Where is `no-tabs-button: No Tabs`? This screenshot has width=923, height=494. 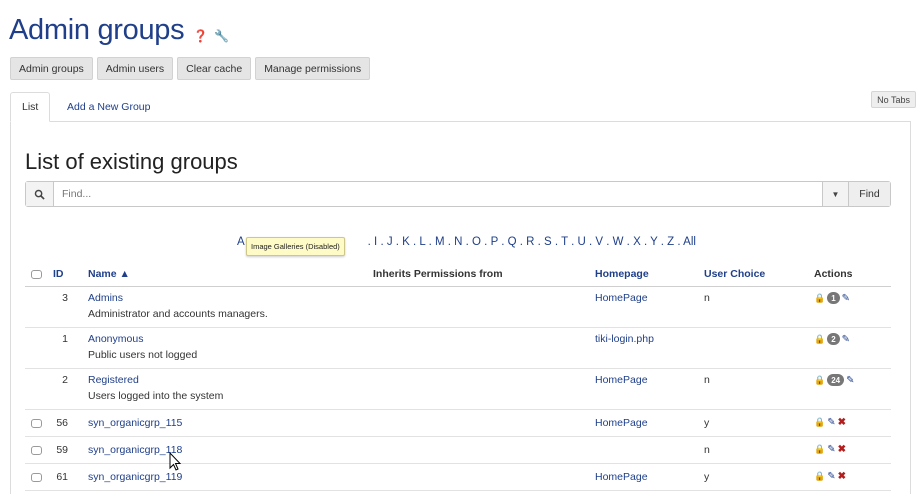
no-tabs-button: No Tabs is located at coordinates (893, 99).